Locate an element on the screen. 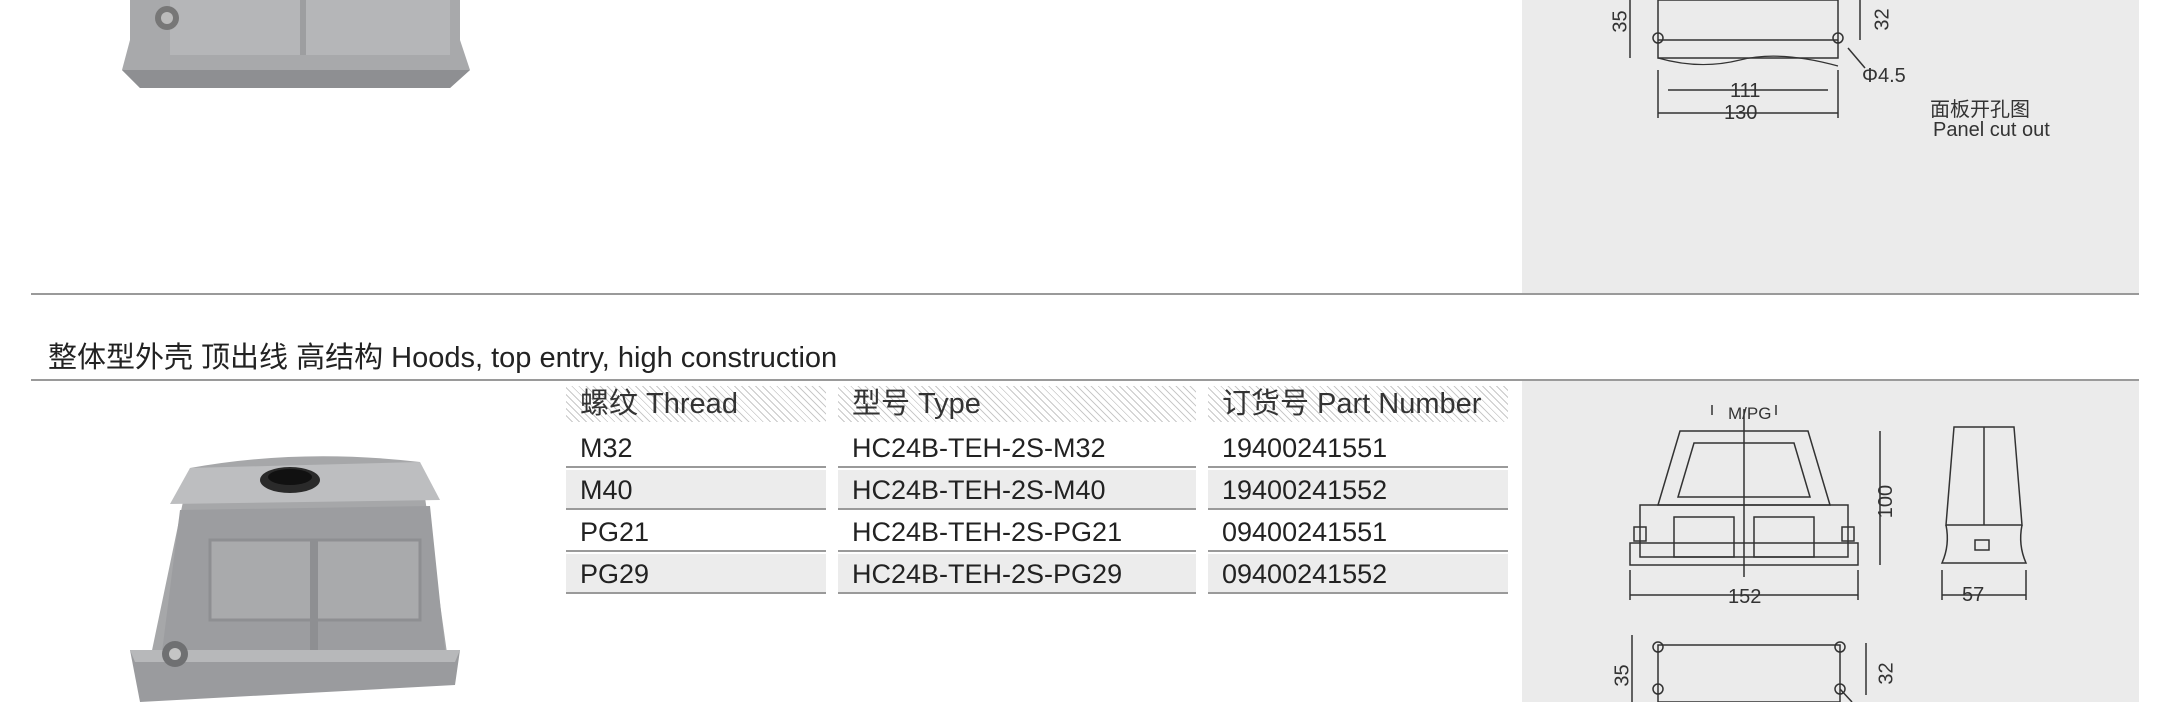 The image size is (2182, 702). cell-thread: M32 is located at coordinates (696, 448).